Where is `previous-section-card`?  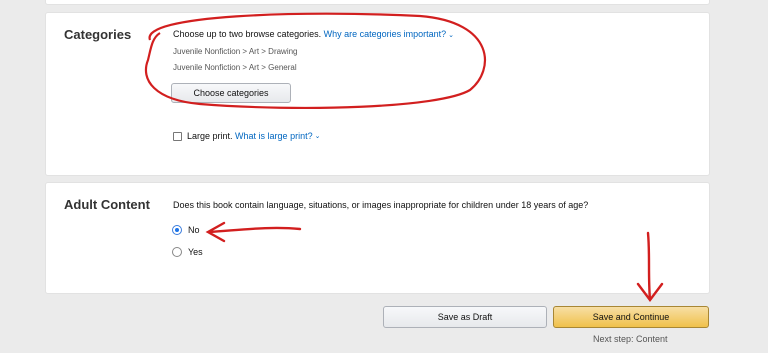
previous-section-card is located at coordinates (377, 2).